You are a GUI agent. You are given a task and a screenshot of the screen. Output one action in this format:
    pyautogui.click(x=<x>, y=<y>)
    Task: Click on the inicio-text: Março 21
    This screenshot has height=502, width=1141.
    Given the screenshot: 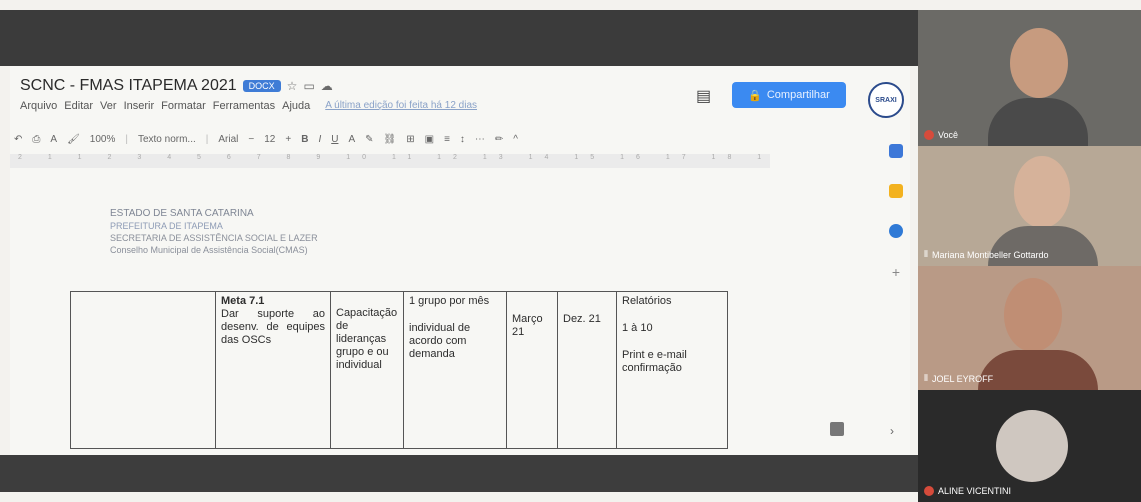 What is the action you would take?
    pyautogui.click(x=527, y=325)
    